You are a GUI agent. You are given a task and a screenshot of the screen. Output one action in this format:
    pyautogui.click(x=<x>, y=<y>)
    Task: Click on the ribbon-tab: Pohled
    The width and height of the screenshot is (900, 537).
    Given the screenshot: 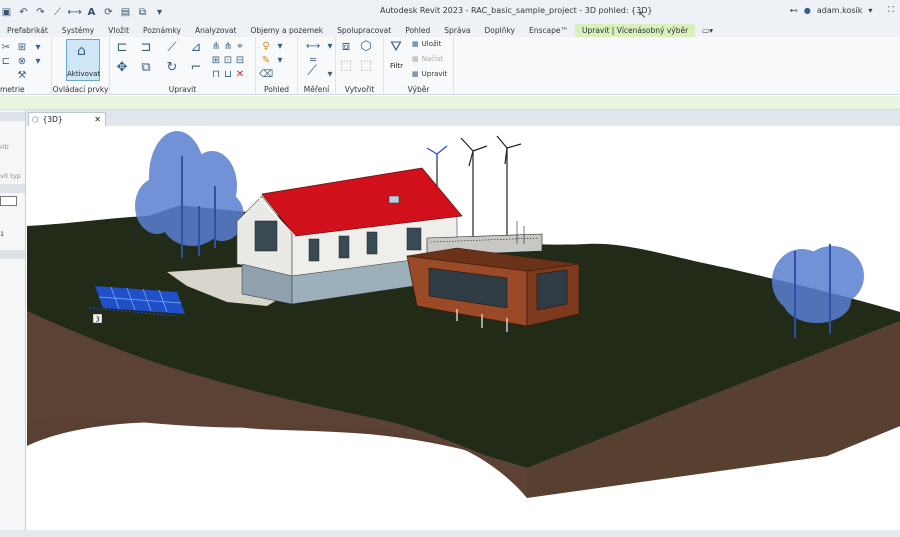 What is the action you would take?
    pyautogui.click(x=417, y=30)
    